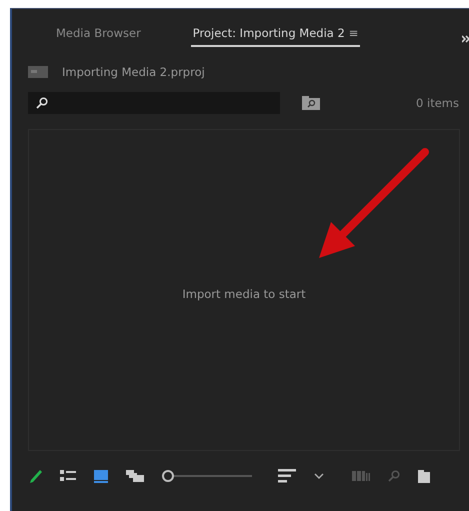 The width and height of the screenshot is (469, 511). What do you see at coordinates (42, 103) in the screenshot?
I see `search-icon` at bounding box center [42, 103].